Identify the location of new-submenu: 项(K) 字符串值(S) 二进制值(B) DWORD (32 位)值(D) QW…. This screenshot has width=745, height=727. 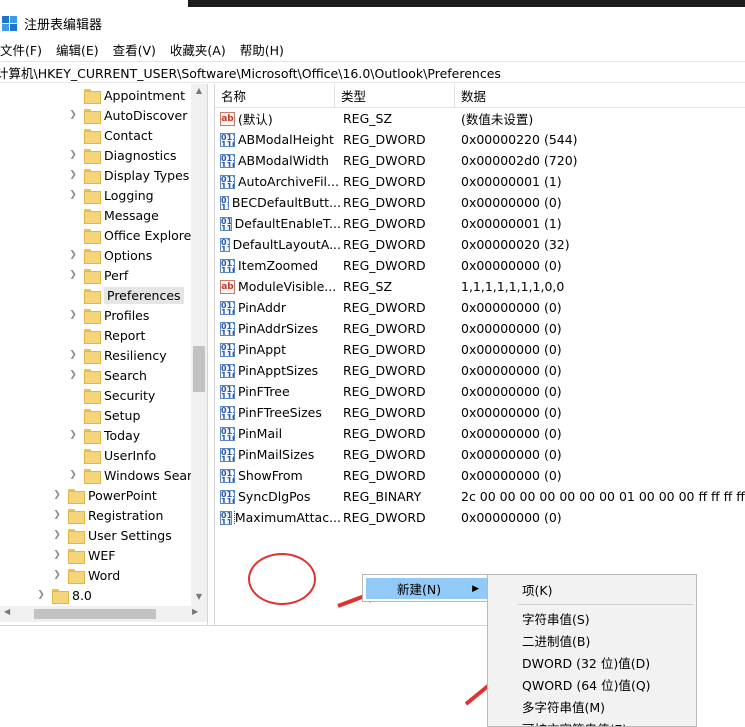
(592, 650).